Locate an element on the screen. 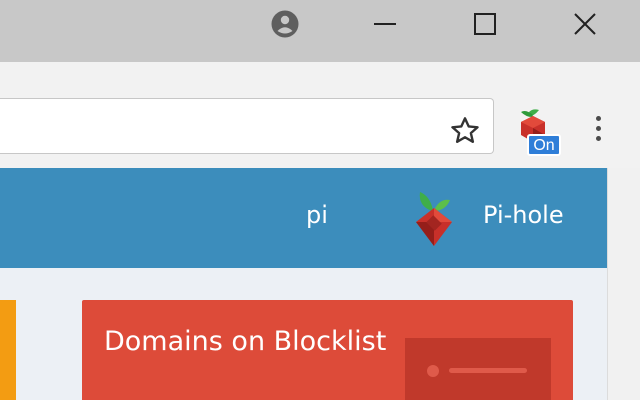 This screenshot has height=400, width=640. vertical-dots-icon is located at coordinates (598, 118).